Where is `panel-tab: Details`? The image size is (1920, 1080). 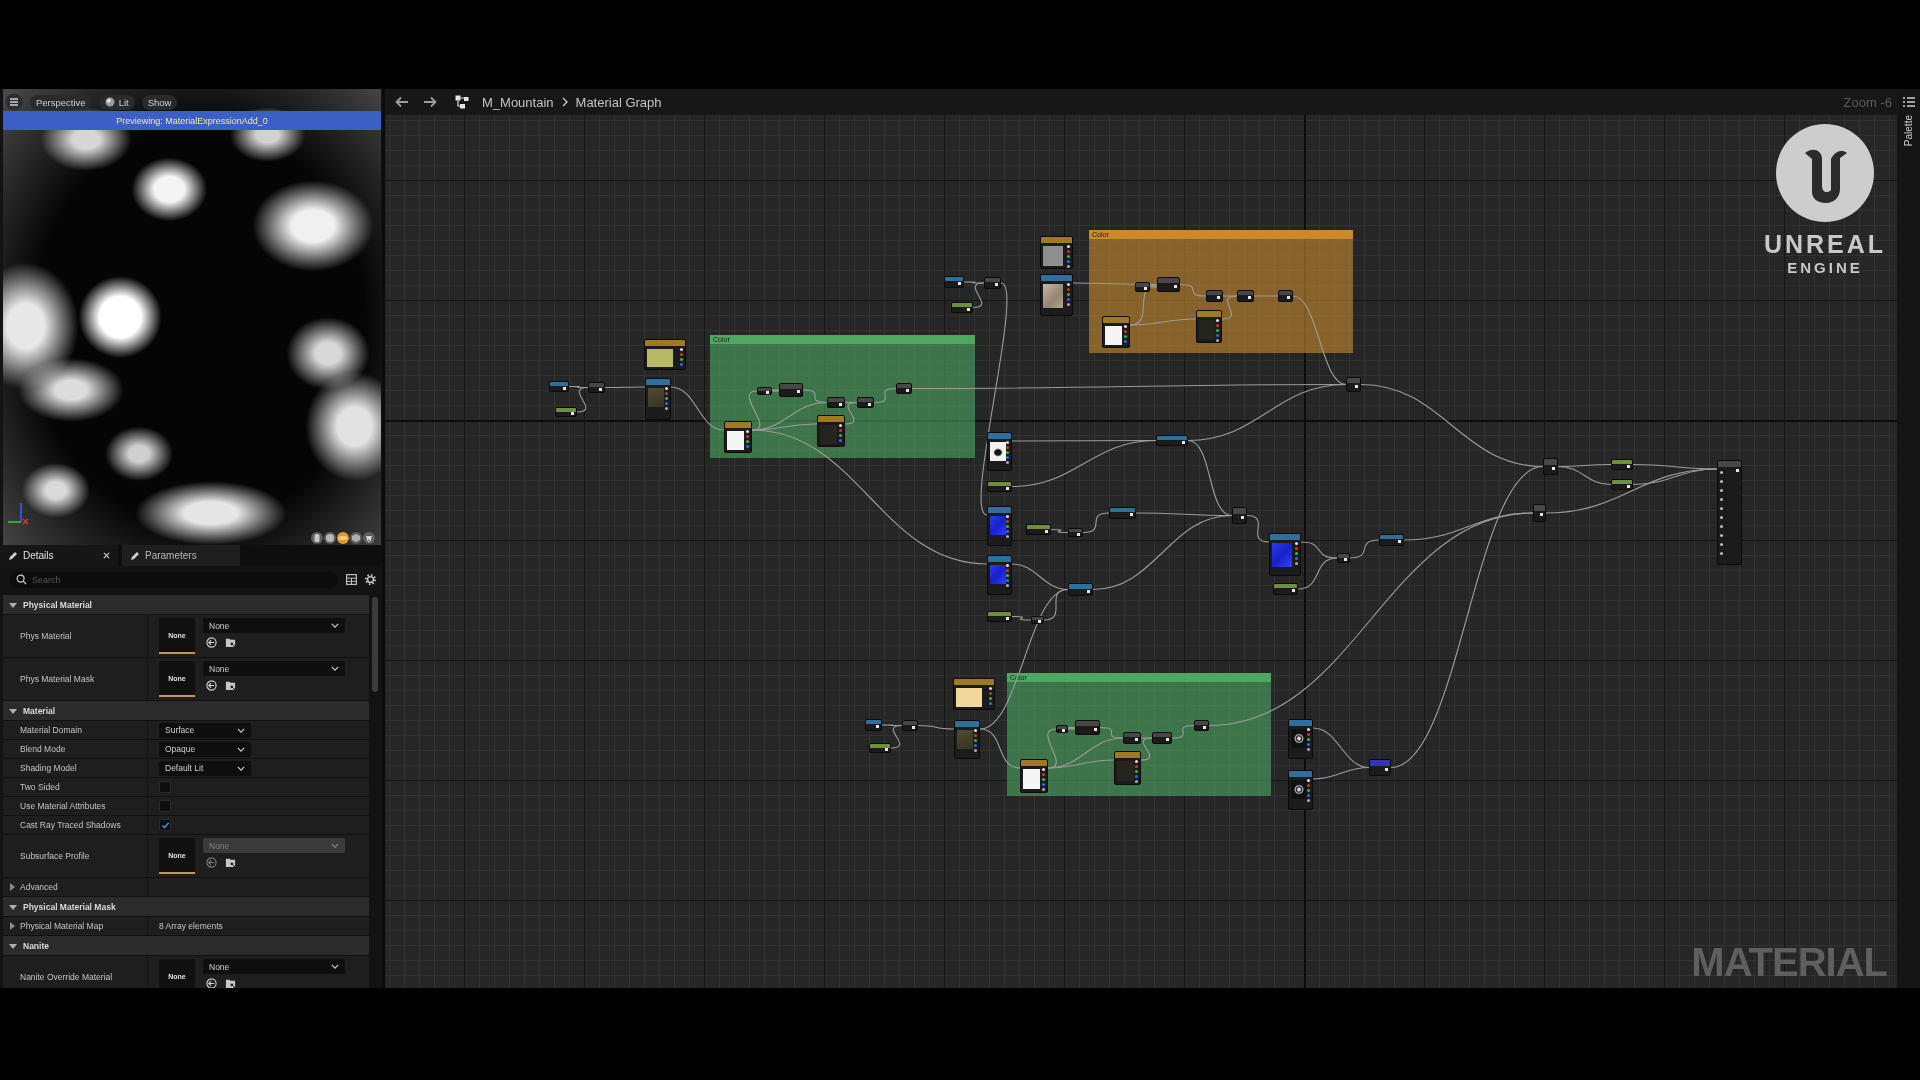
panel-tab: Details is located at coordinates (59, 555).